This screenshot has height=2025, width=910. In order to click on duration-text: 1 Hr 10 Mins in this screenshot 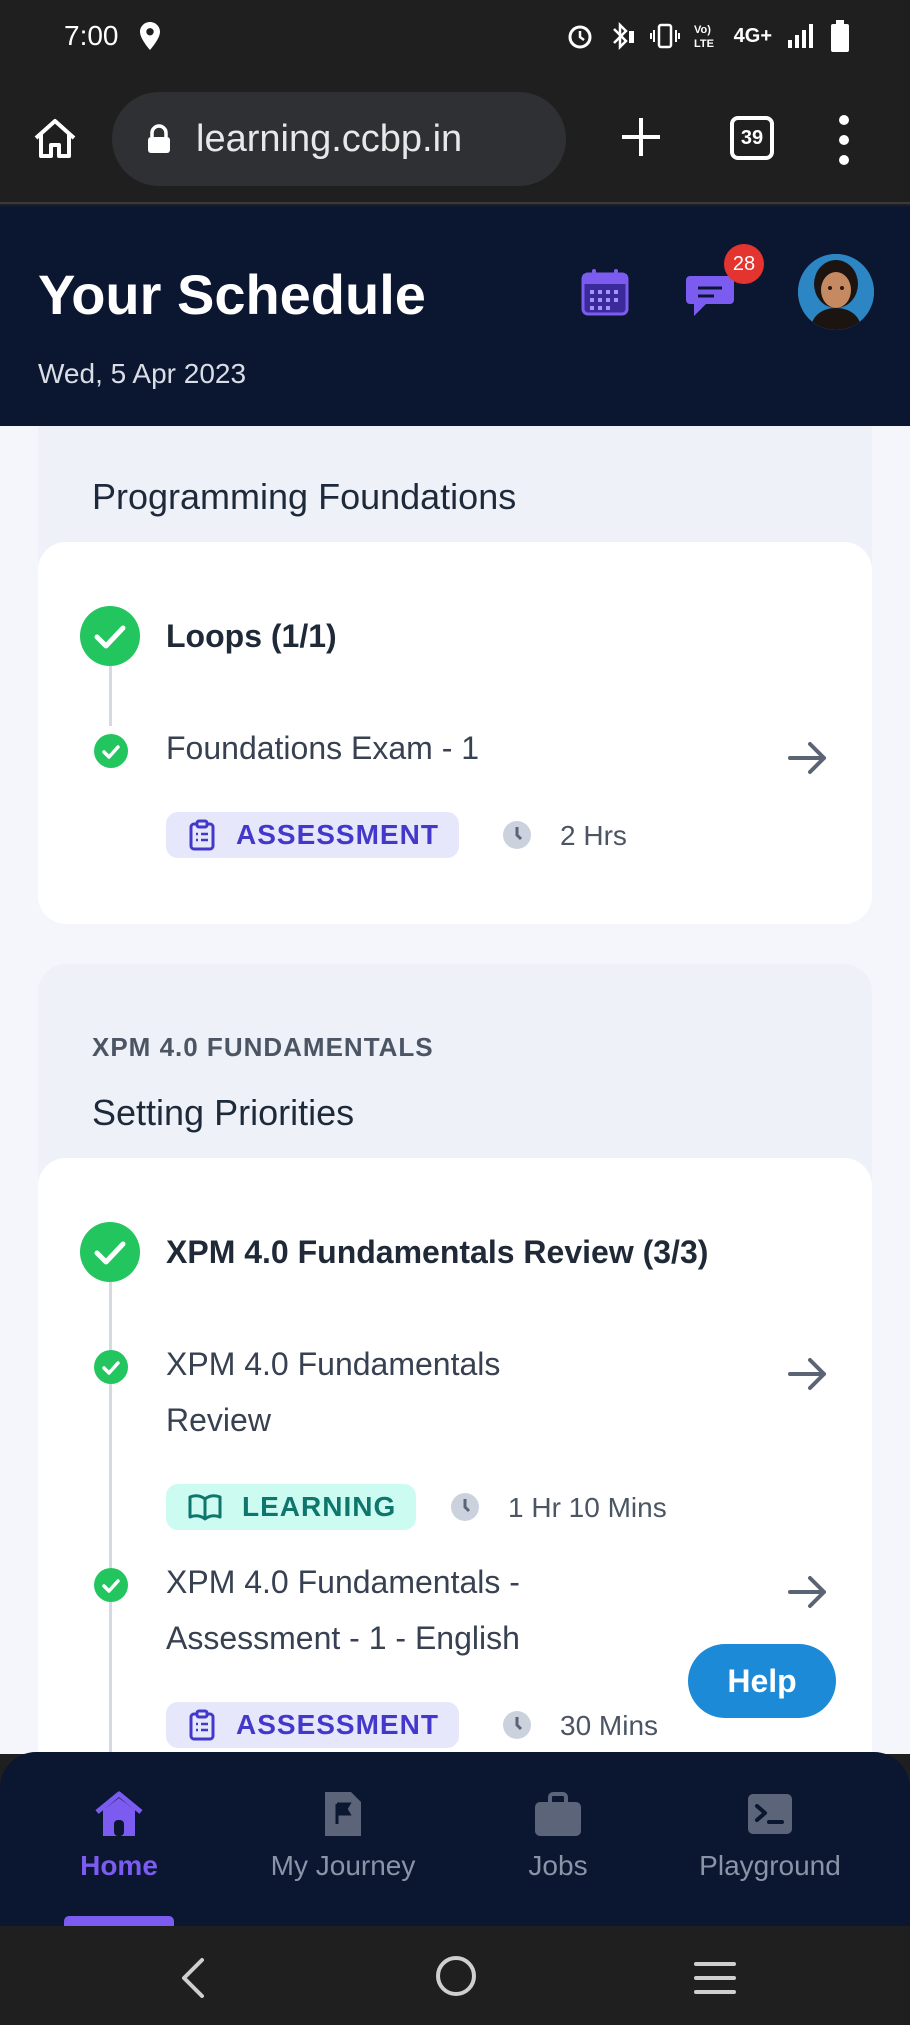, I will do `click(587, 1507)`.